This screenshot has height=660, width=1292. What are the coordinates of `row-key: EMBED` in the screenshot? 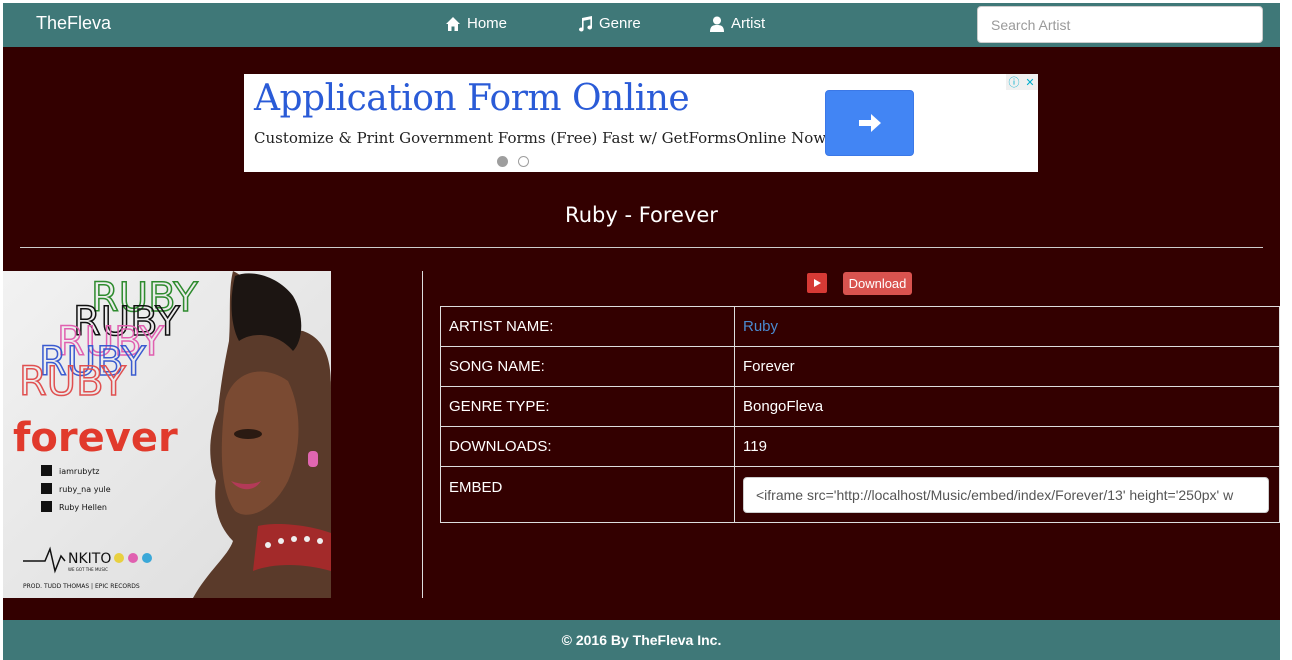 It's located at (587, 494).